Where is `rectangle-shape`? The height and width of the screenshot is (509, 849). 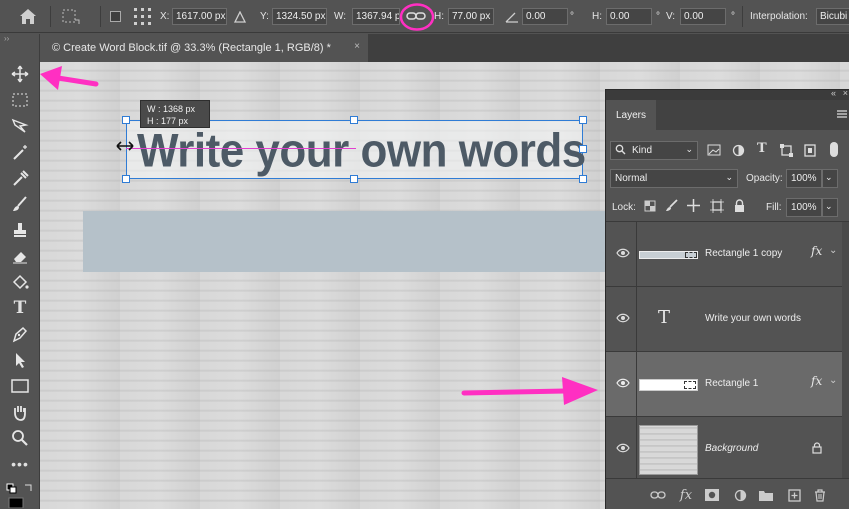 rectangle-shape is located at coordinates (363, 241).